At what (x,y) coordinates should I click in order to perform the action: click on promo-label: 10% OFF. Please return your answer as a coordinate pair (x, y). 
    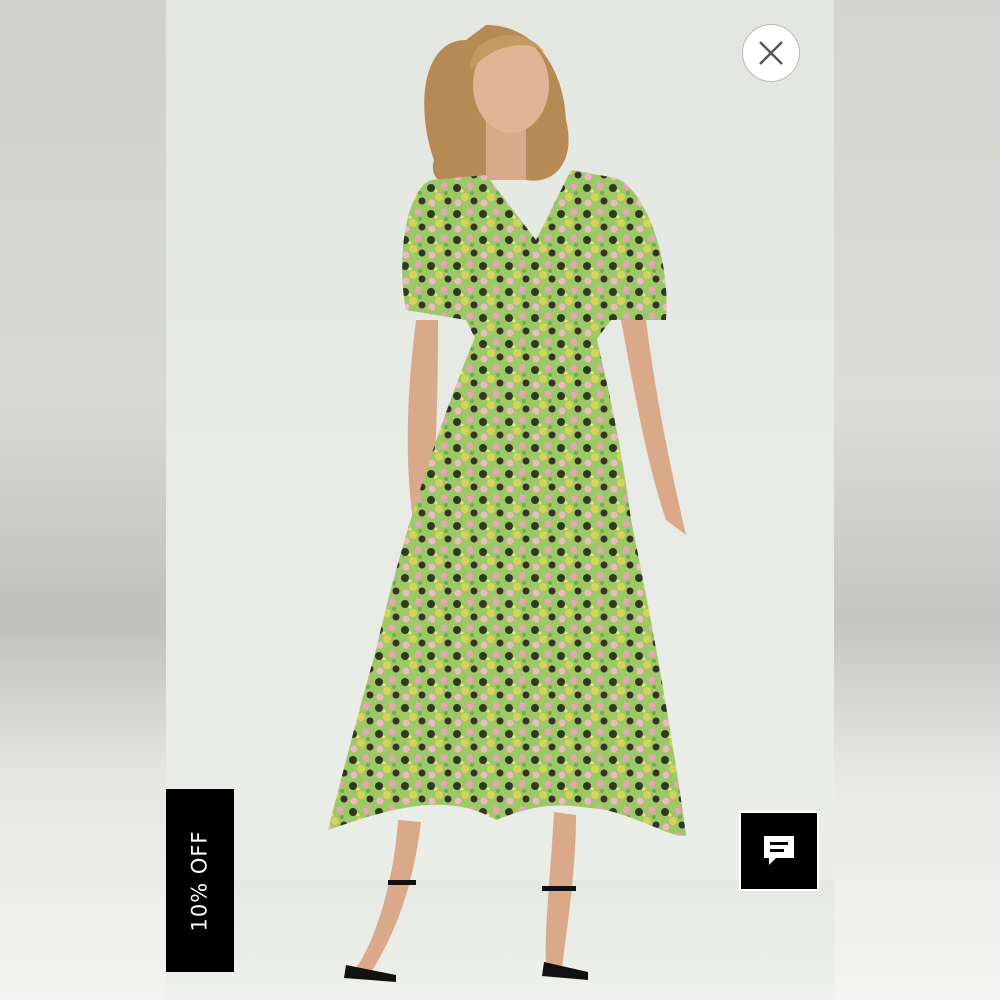
    Looking at the image, I should click on (200, 880).